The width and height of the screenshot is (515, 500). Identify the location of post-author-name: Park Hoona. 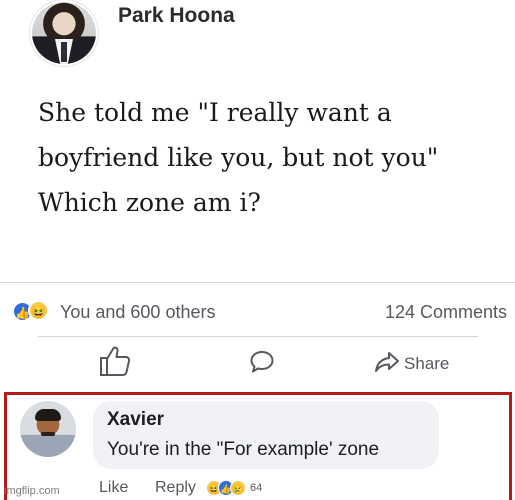
(176, 16).